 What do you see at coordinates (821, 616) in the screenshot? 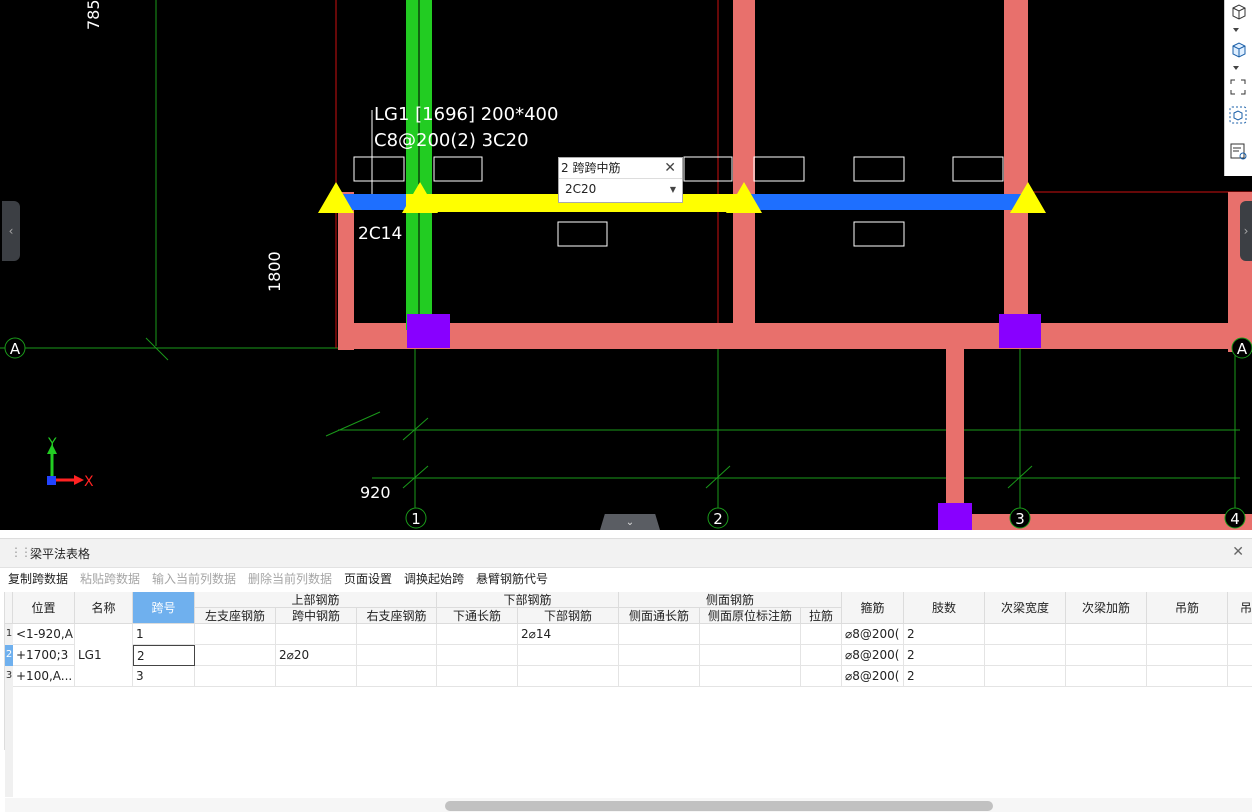
I see `header-tie: 拉筋` at bounding box center [821, 616].